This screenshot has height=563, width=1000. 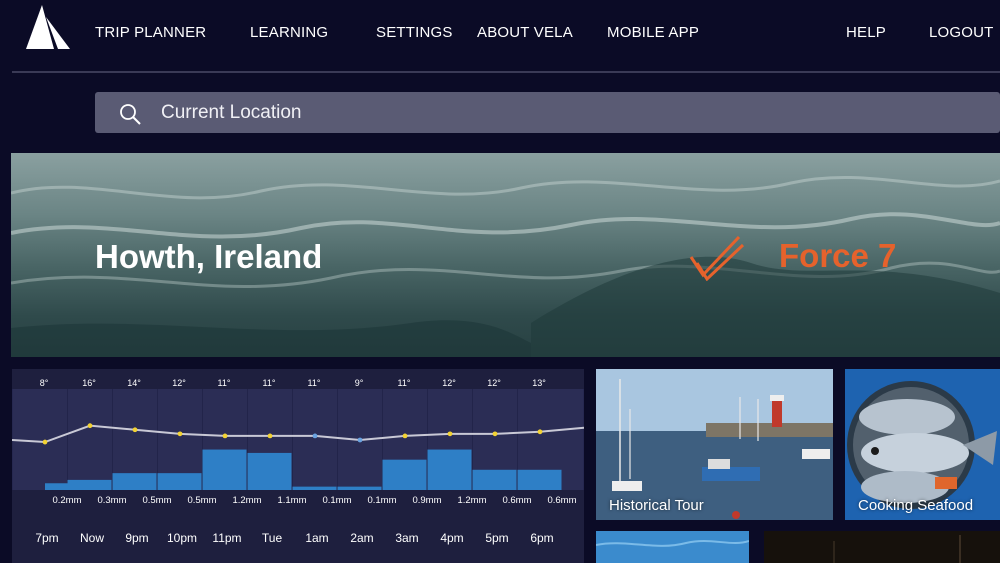 What do you see at coordinates (227, 538) in the screenshot?
I see `forecast-time-label: 11pm` at bounding box center [227, 538].